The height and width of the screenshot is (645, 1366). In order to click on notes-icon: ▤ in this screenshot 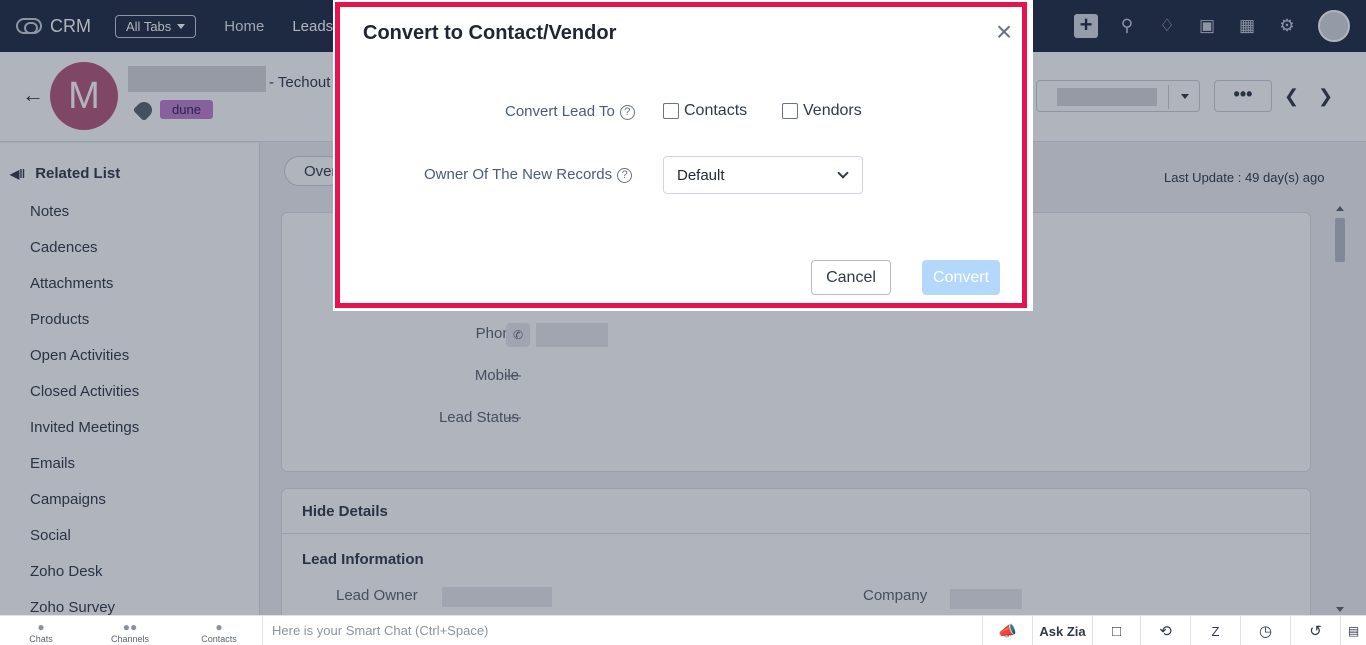, I will do `click(1353, 630)`.